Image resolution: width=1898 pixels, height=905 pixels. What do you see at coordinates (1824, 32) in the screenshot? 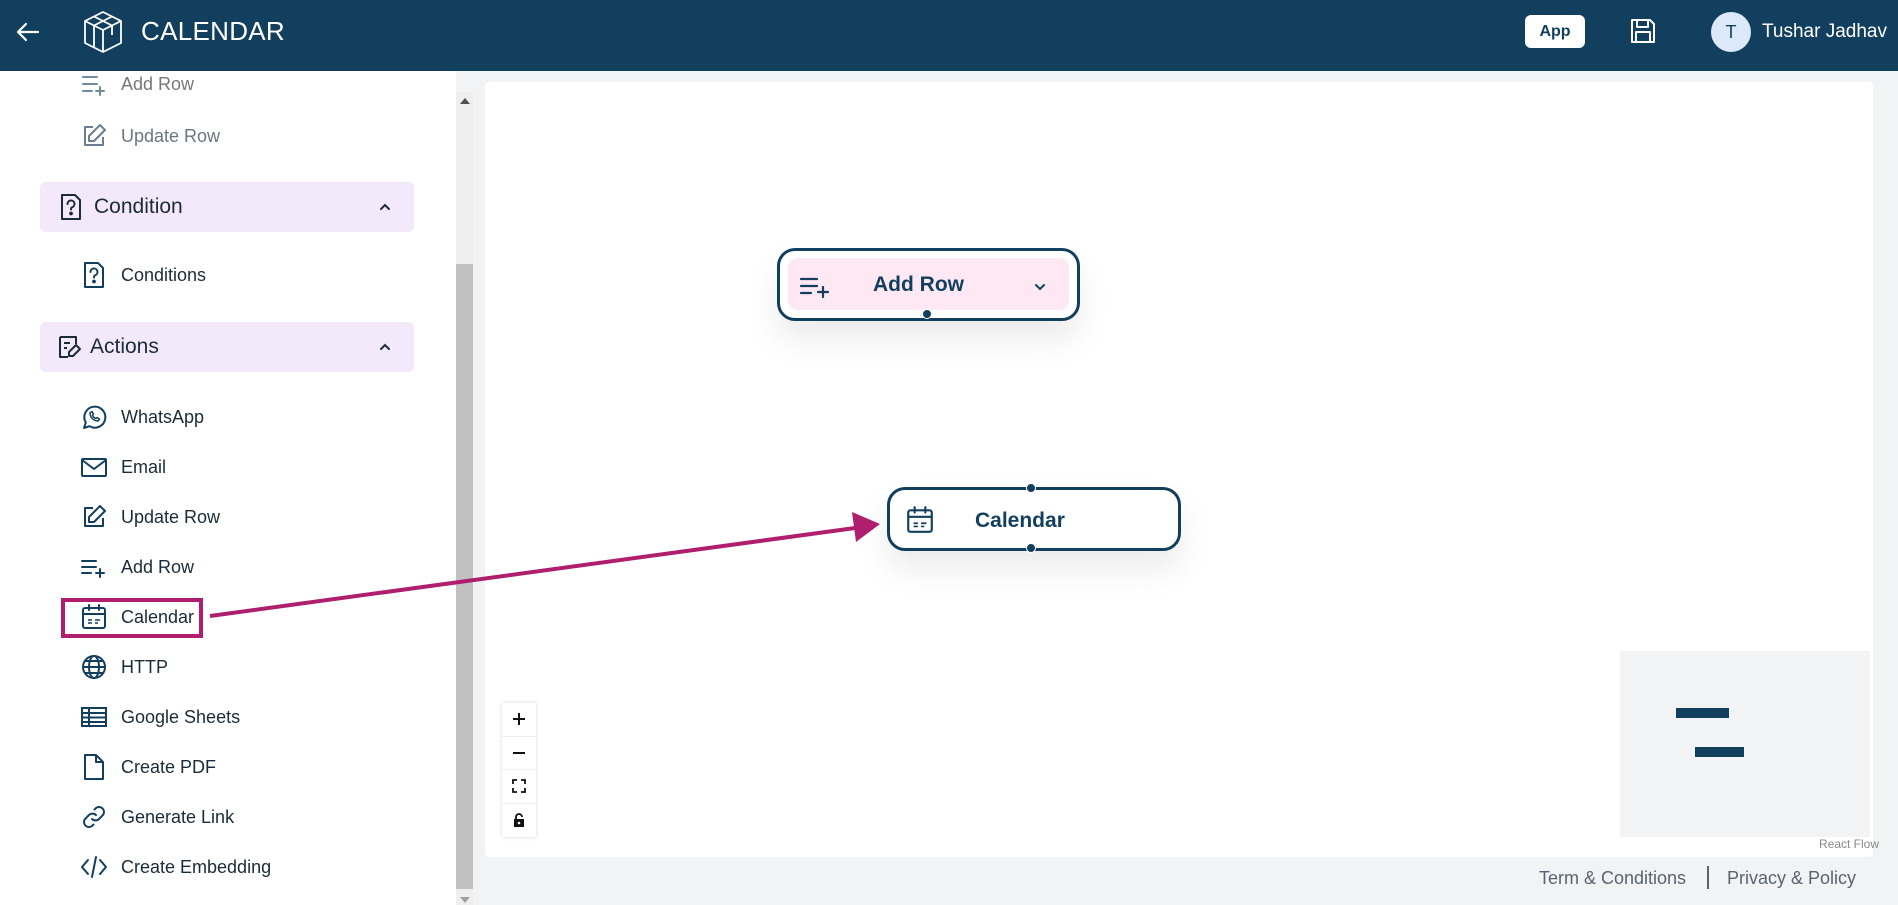
I see `user-name: Tushar Jadhav` at bounding box center [1824, 32].